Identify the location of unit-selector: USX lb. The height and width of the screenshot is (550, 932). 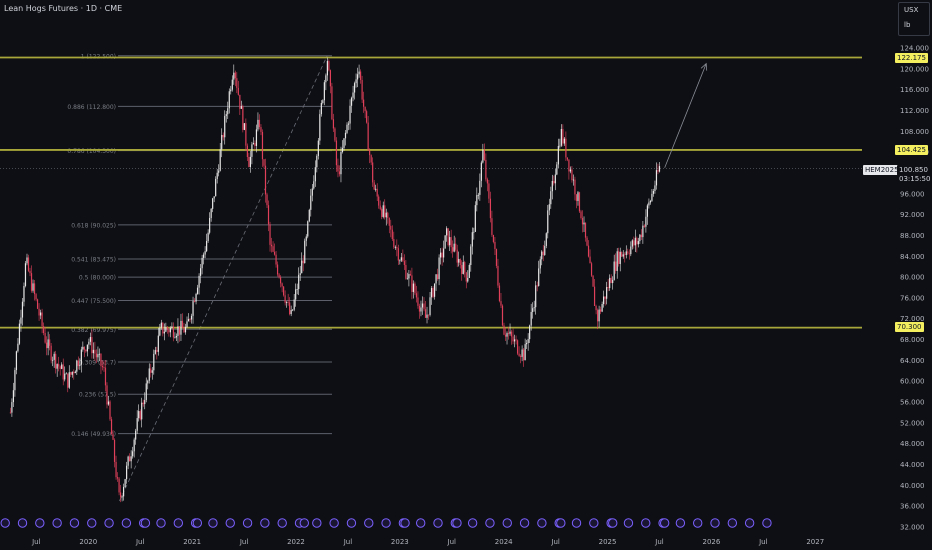
(914, 19).